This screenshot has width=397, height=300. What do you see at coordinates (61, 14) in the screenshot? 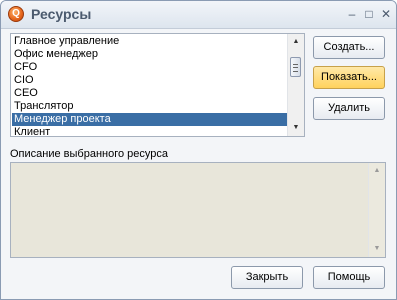
I see `window-title: Ресурсы` at bounding box center [61, 14].